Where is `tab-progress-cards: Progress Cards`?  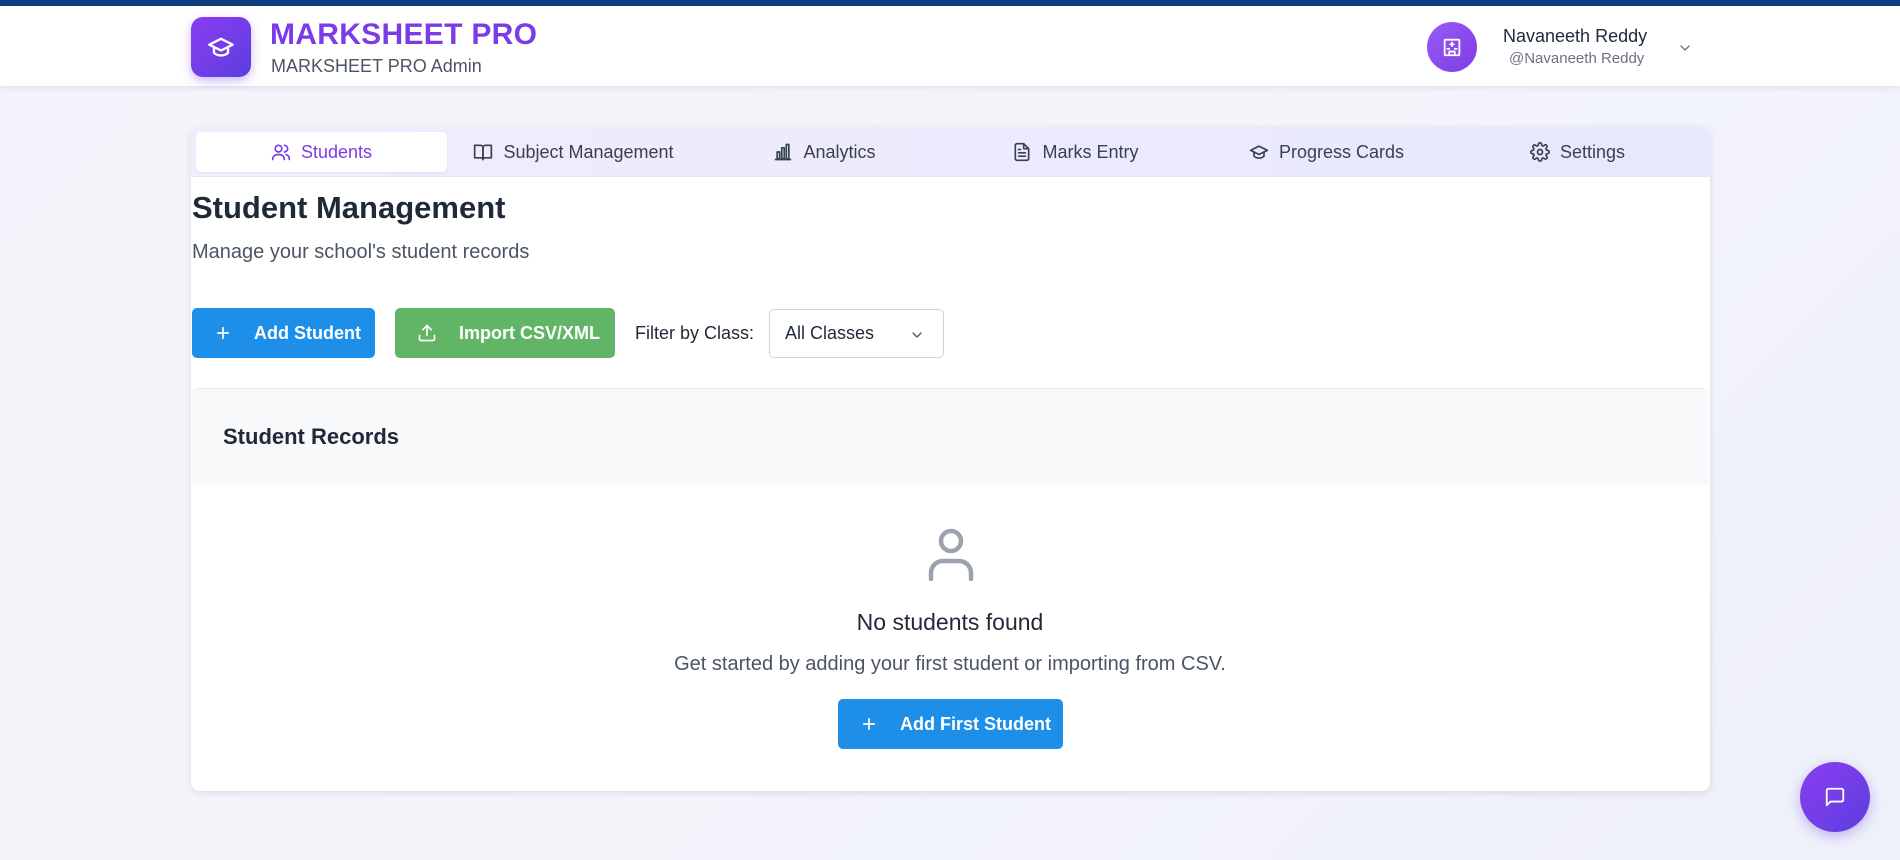
tab-progress-cards: Progress Cards is located at coordinates (1326, 152).